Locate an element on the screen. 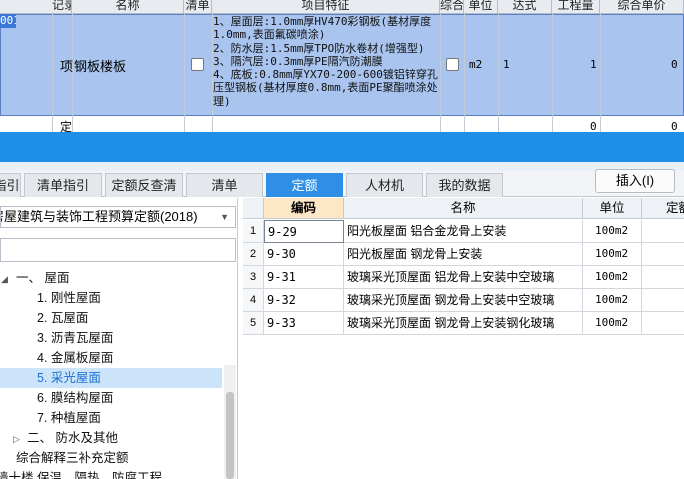 This screenshot has width=684, height=479. tree-node-asphalt-roof: 3. 沥青瓦屋面 is located at coordinates (75, 338).